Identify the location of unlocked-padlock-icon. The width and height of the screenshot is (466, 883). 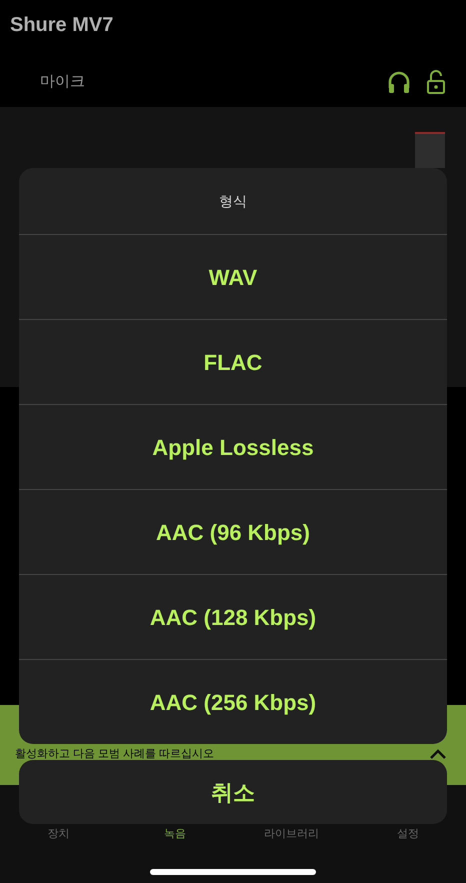
(436, 82).